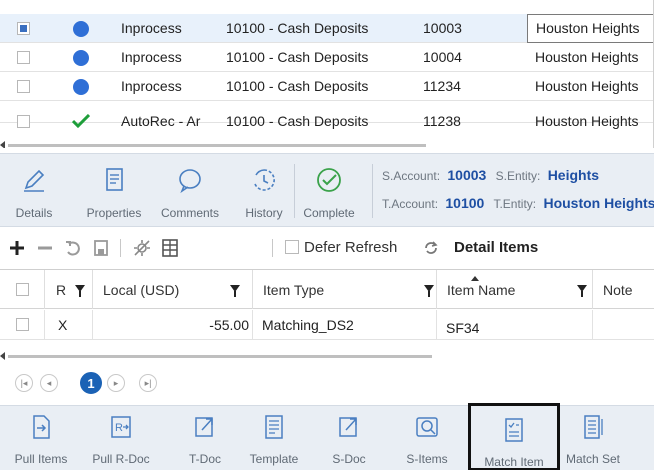 This screenshot has width=654, height=470. I want to click on target-account-label: T.Account:, so click(410, 204).